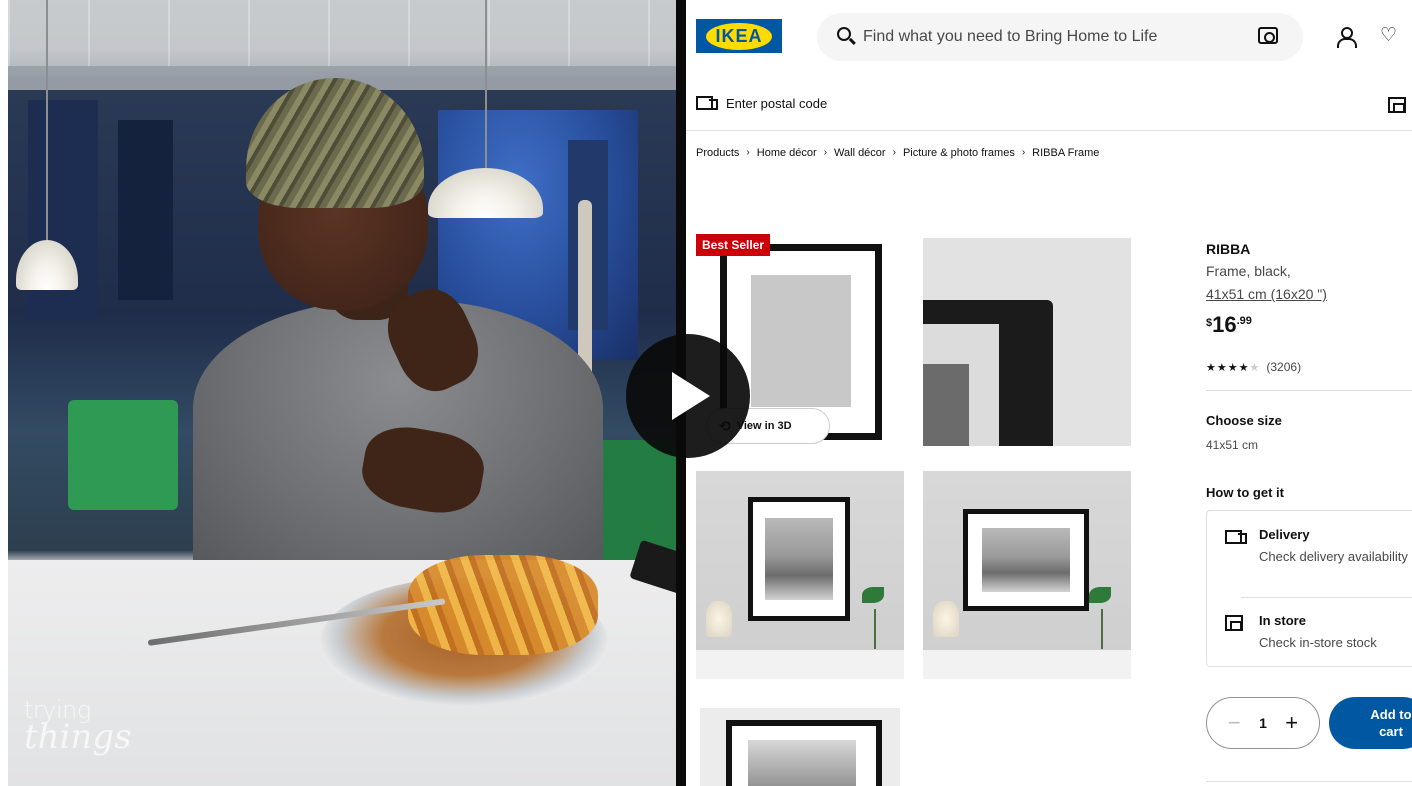  Describe the element at coordinates (1282, 620) in the screenshot. I see `in-store-title: In store` at that location.